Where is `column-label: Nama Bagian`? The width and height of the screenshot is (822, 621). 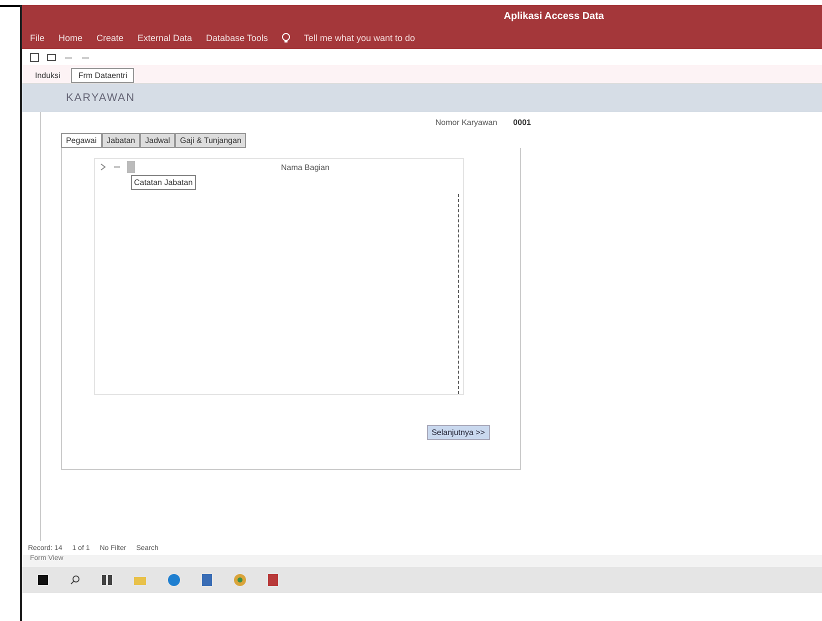
column-label: Nama Bagian is located at coordinates (305, 167).